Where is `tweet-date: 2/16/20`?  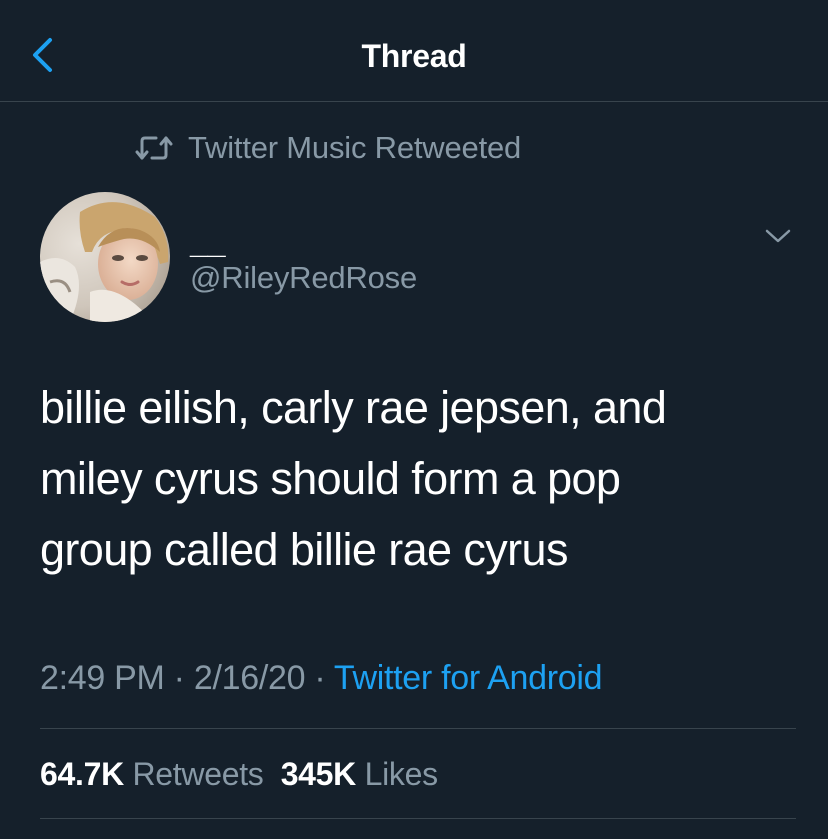
tweet-date: 2/16/20 is located at coordinates (249, 678).